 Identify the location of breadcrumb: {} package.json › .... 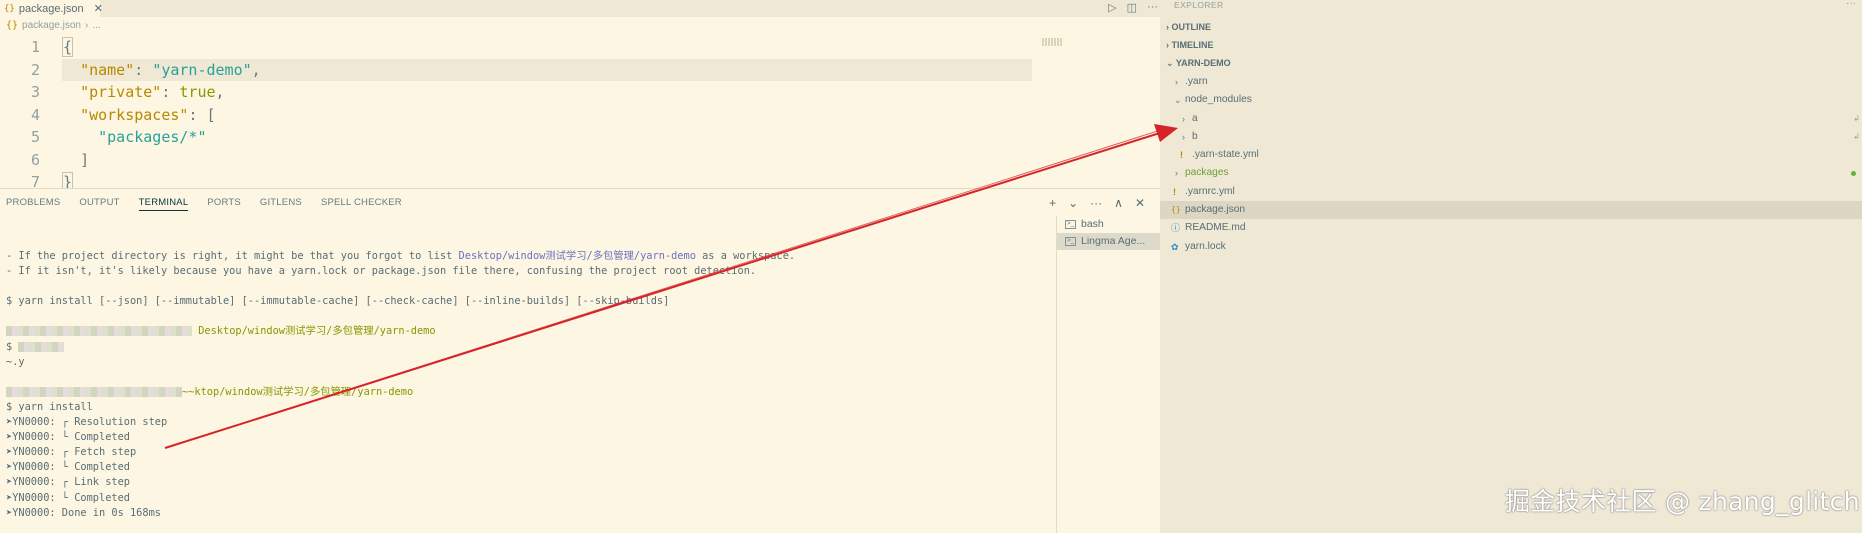
(53, 25).